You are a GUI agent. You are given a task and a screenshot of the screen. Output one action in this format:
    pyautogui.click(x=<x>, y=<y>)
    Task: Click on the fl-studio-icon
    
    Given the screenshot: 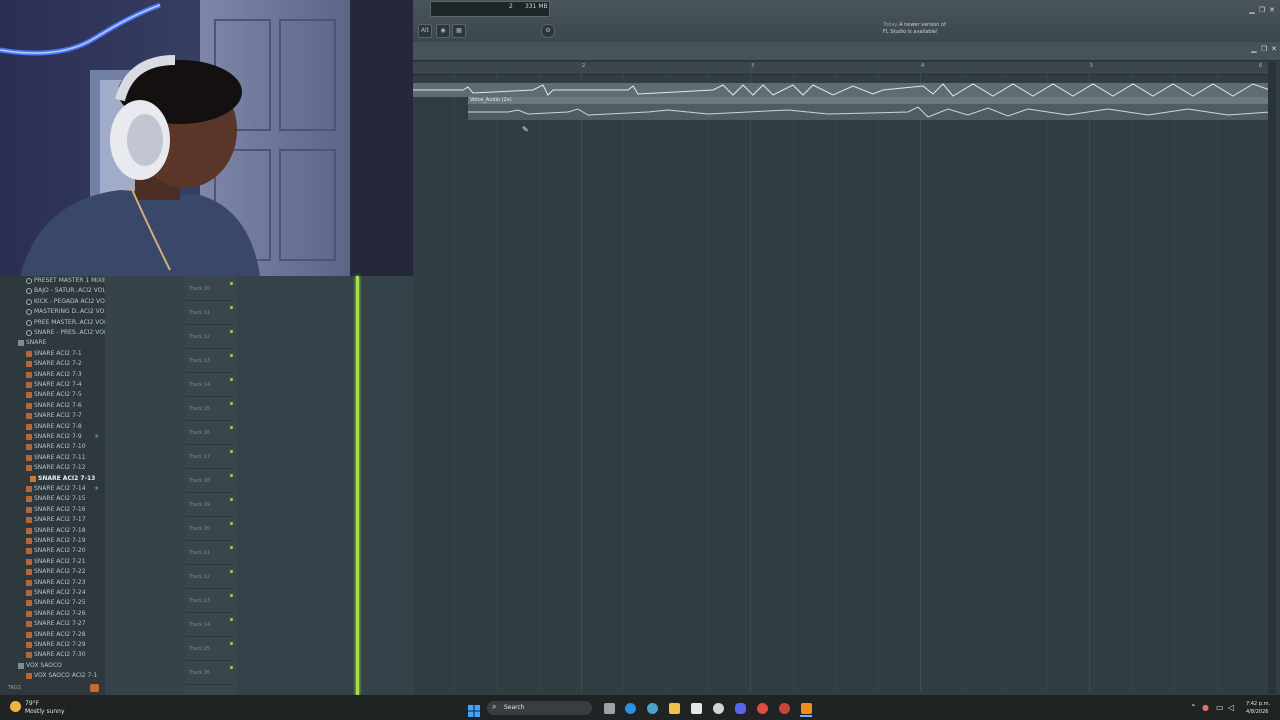 What is the action you would take?
    pyautogui.click(x=806, y=708)
    